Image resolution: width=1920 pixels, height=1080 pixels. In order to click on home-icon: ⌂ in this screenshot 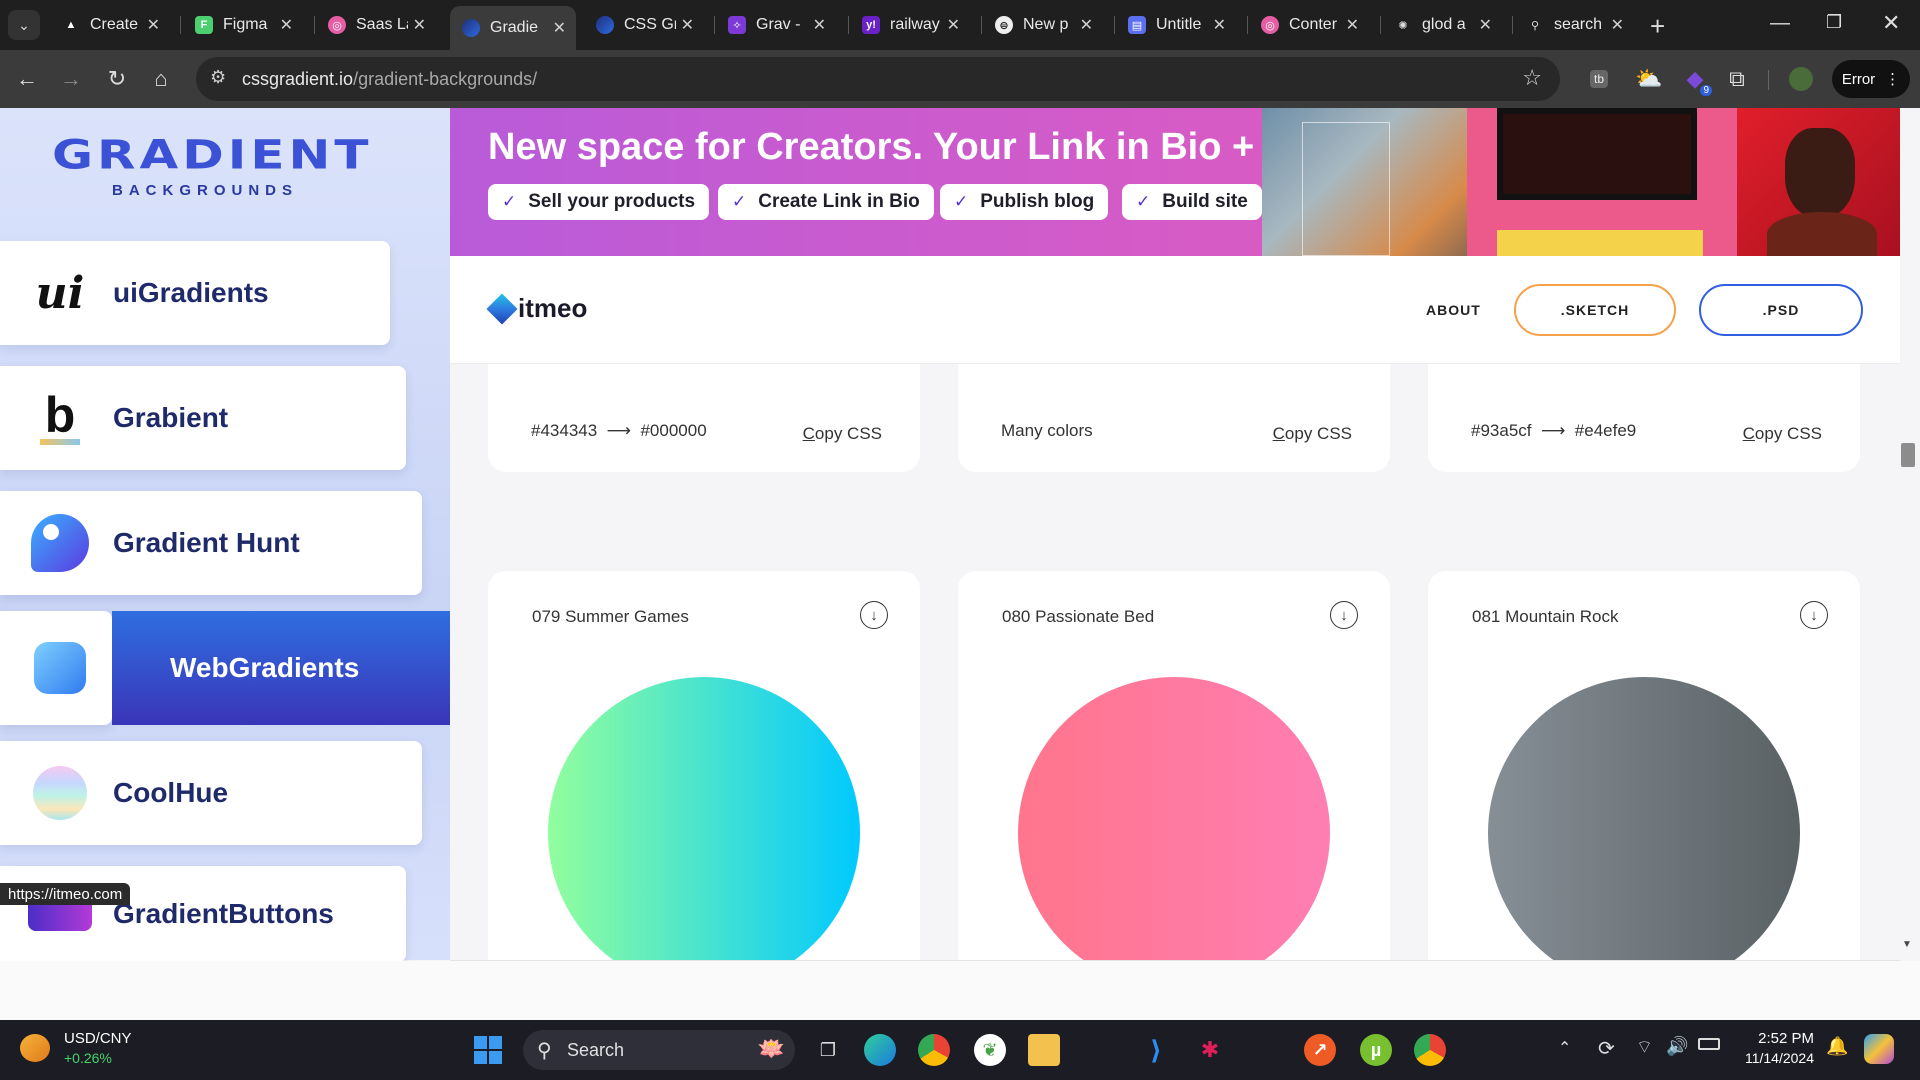, I will do `click(161, 79)`.